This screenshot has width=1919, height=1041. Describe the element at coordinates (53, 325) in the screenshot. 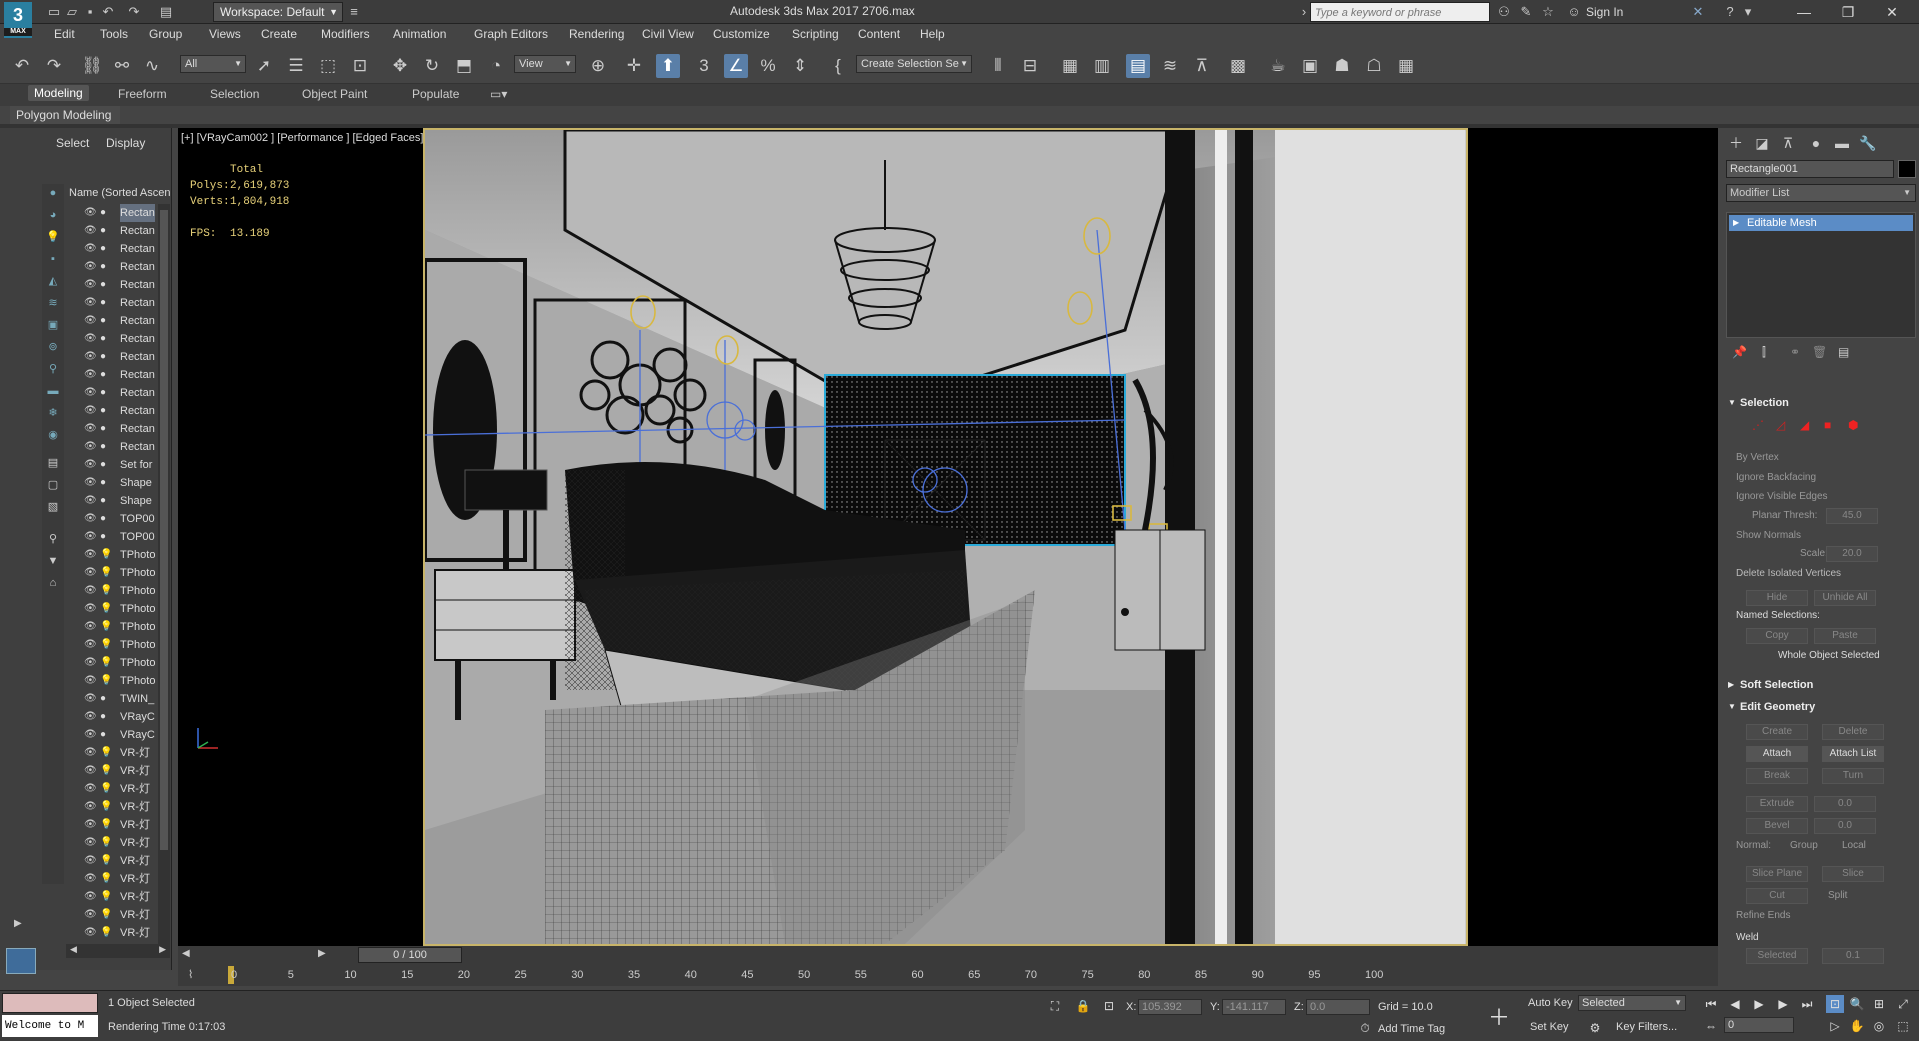

I see `group-filter-icon: ▣` at that location.